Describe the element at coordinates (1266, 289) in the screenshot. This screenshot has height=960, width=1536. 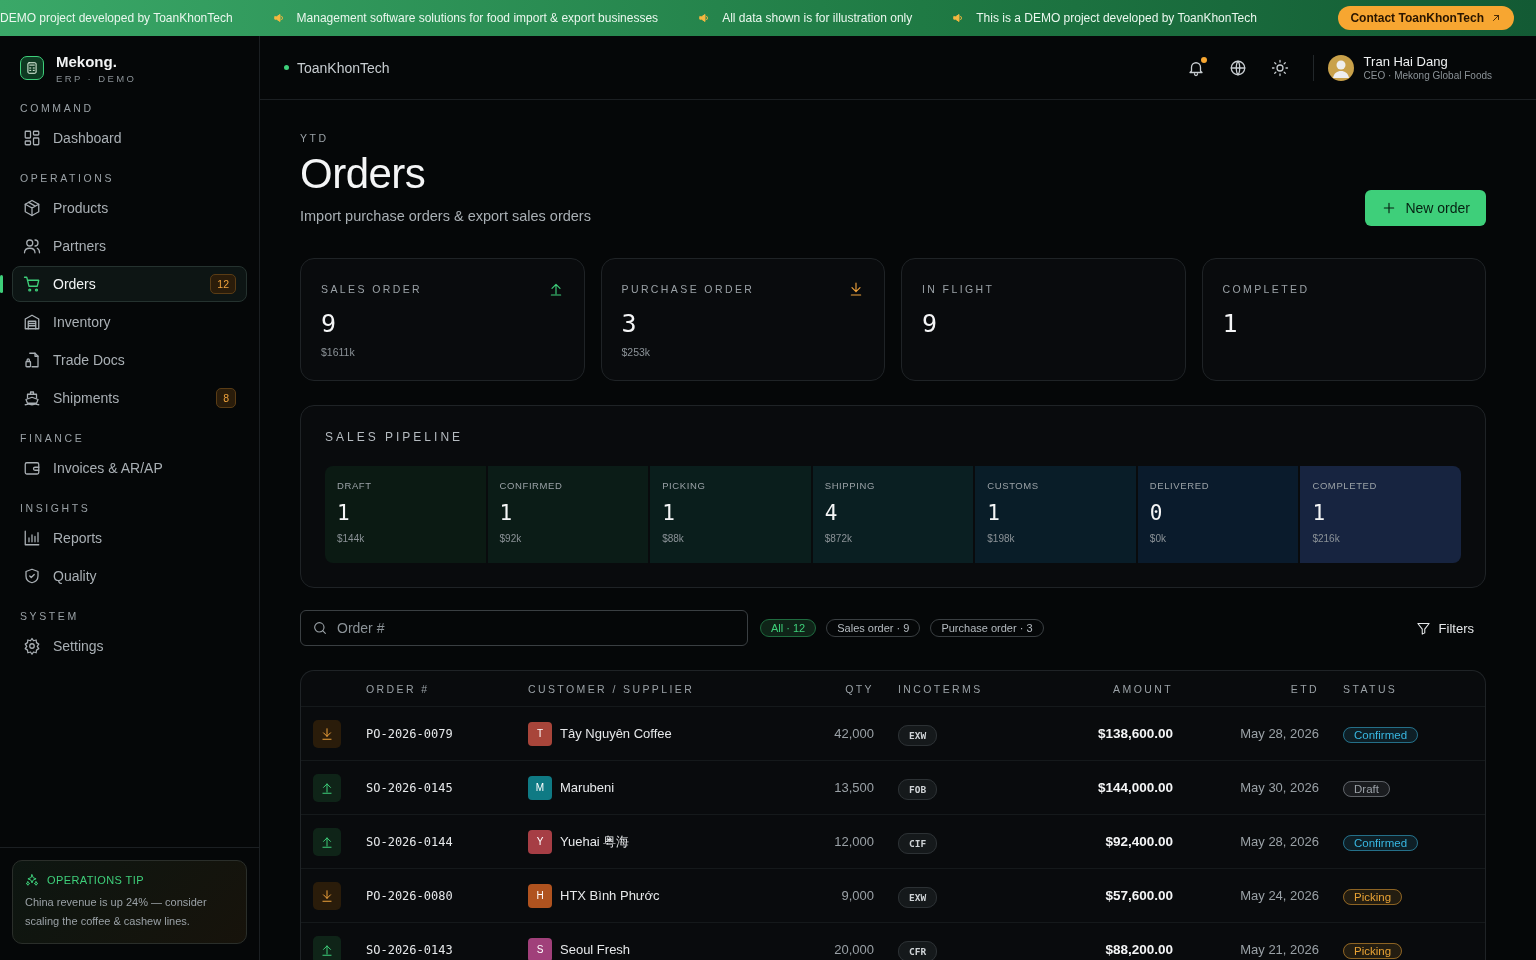
I see `stat-label: COMPLETED` at that location.